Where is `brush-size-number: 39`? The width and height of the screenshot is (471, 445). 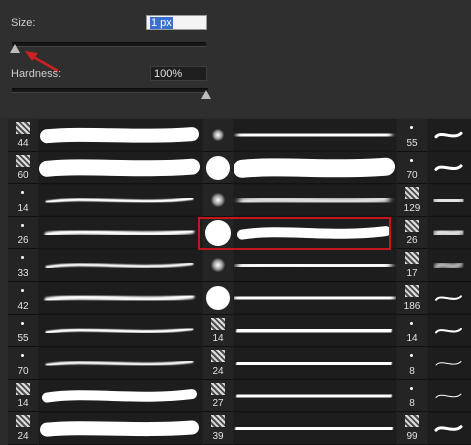
brush-size-number: 39 is located at coordinates (218, 436).